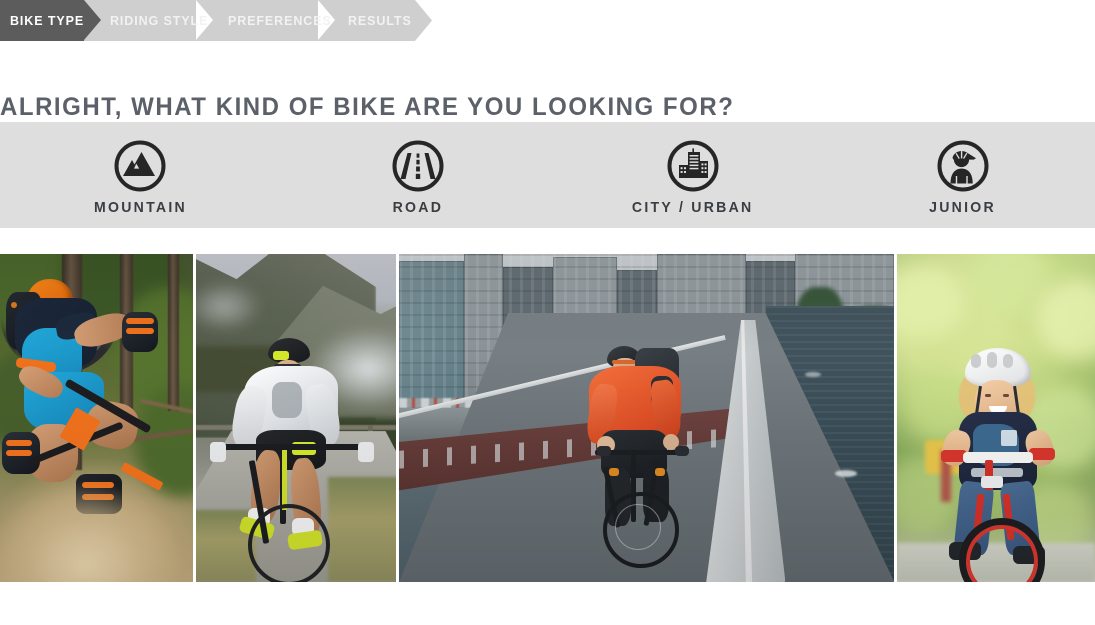  What do you see at coordinates (417, 207) in the screenshot?
I see `category-label: ROAD` at bounding box center [417, 207].